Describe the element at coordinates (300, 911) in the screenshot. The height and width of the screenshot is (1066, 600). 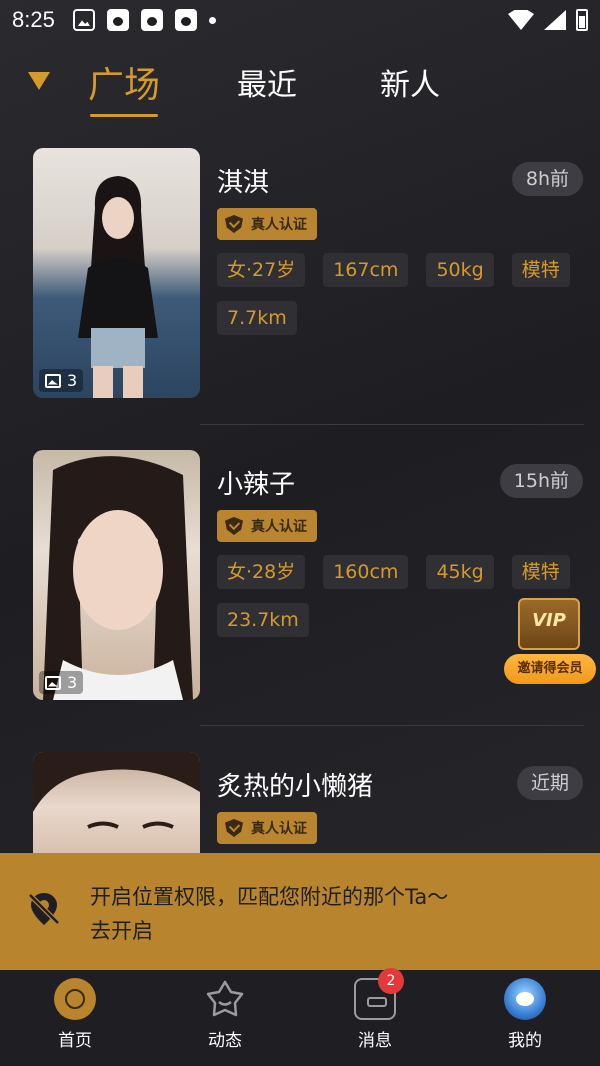
I see `location-permission-banner: 开启位置权限，匹配您附近的那个Ta～ 去开启` at that location.